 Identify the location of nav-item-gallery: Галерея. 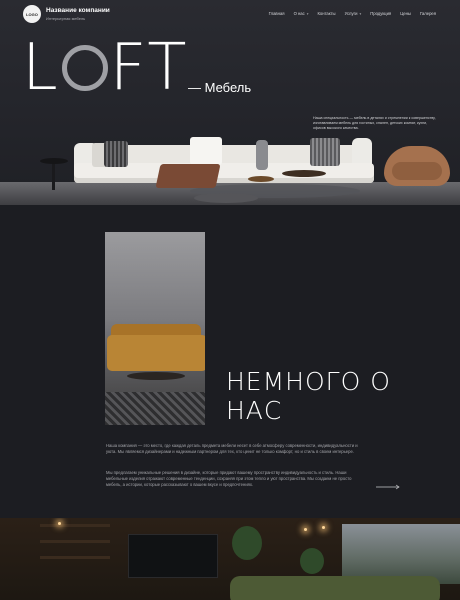
(428, 13).